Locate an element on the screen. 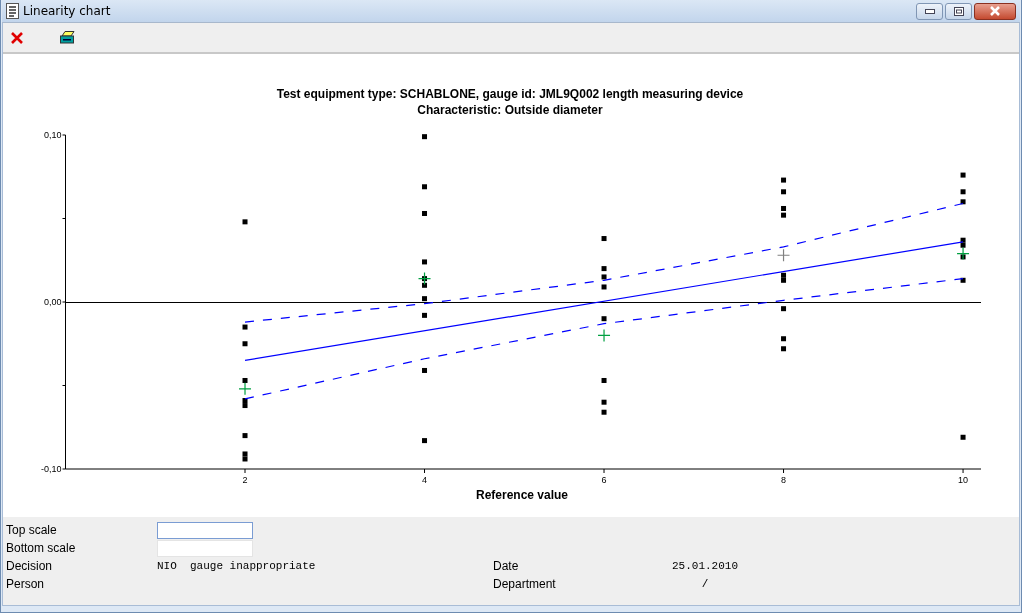 The height and width of the screenshot is (613, 1022). printer-icon is located at coordinates (67, 37).